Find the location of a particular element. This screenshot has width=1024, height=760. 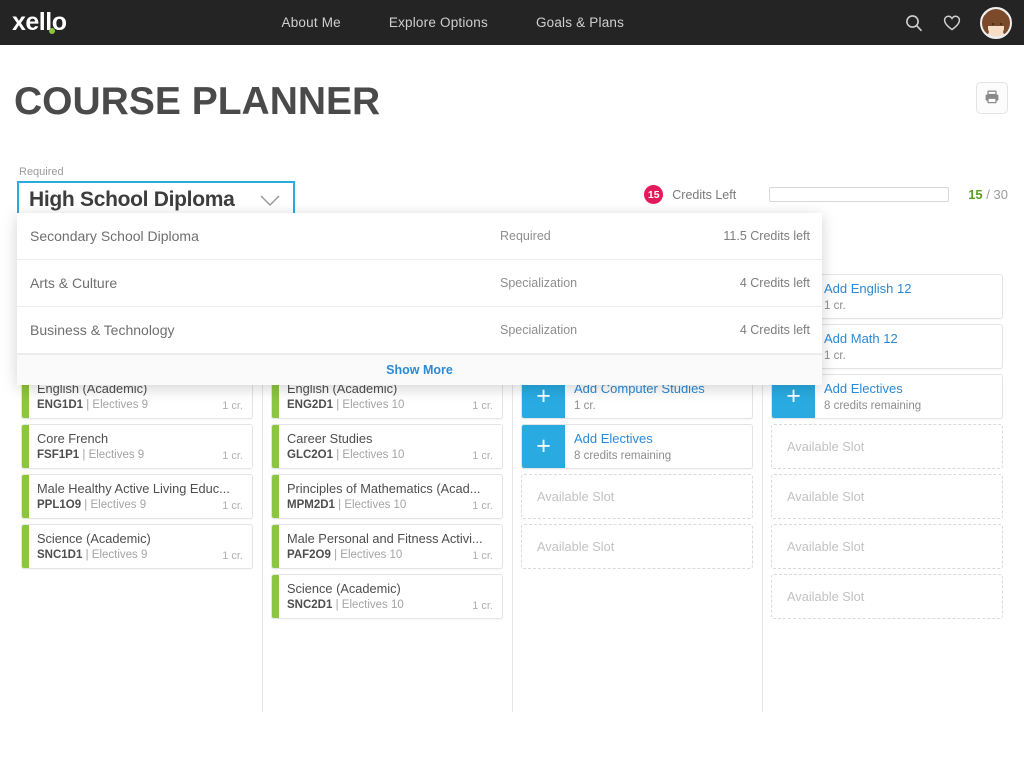

course-meta: SNC2D1 | Electives 10 is located at coordinates (345, 605).